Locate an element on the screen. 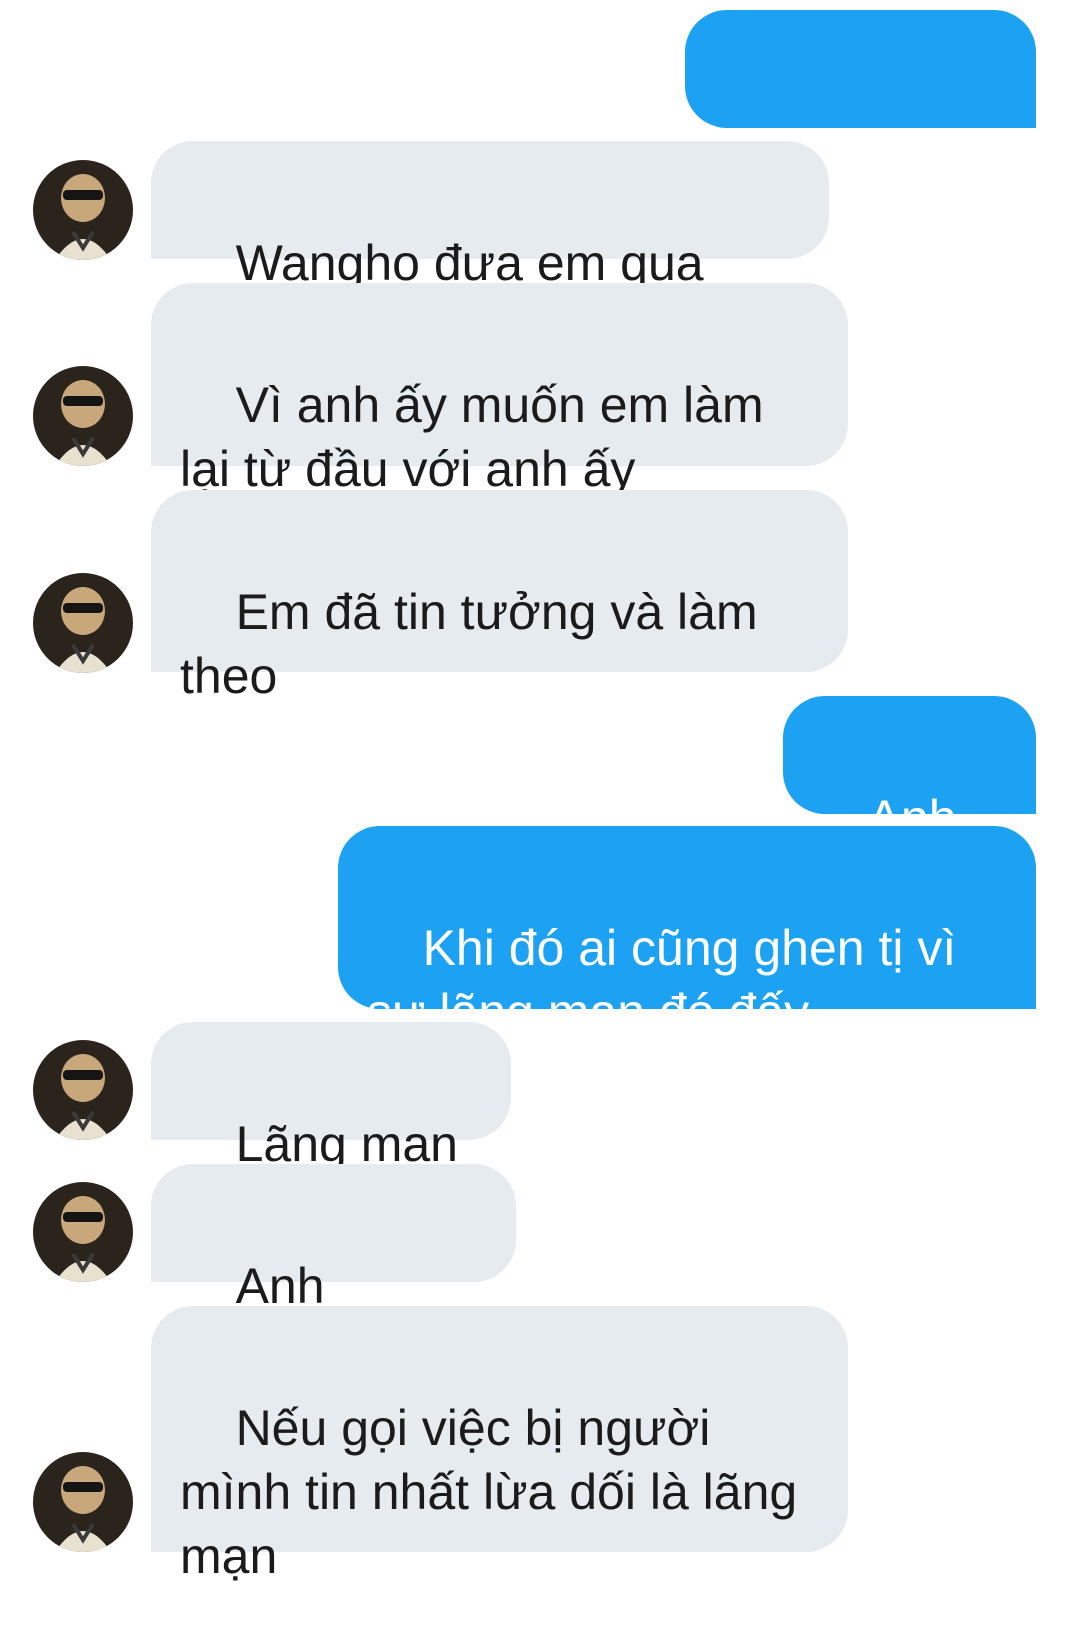 This screenshot has width=1080, height=1652. message-text: Em đã tin tưởng và làm theo is located at coordinates (476, 644).